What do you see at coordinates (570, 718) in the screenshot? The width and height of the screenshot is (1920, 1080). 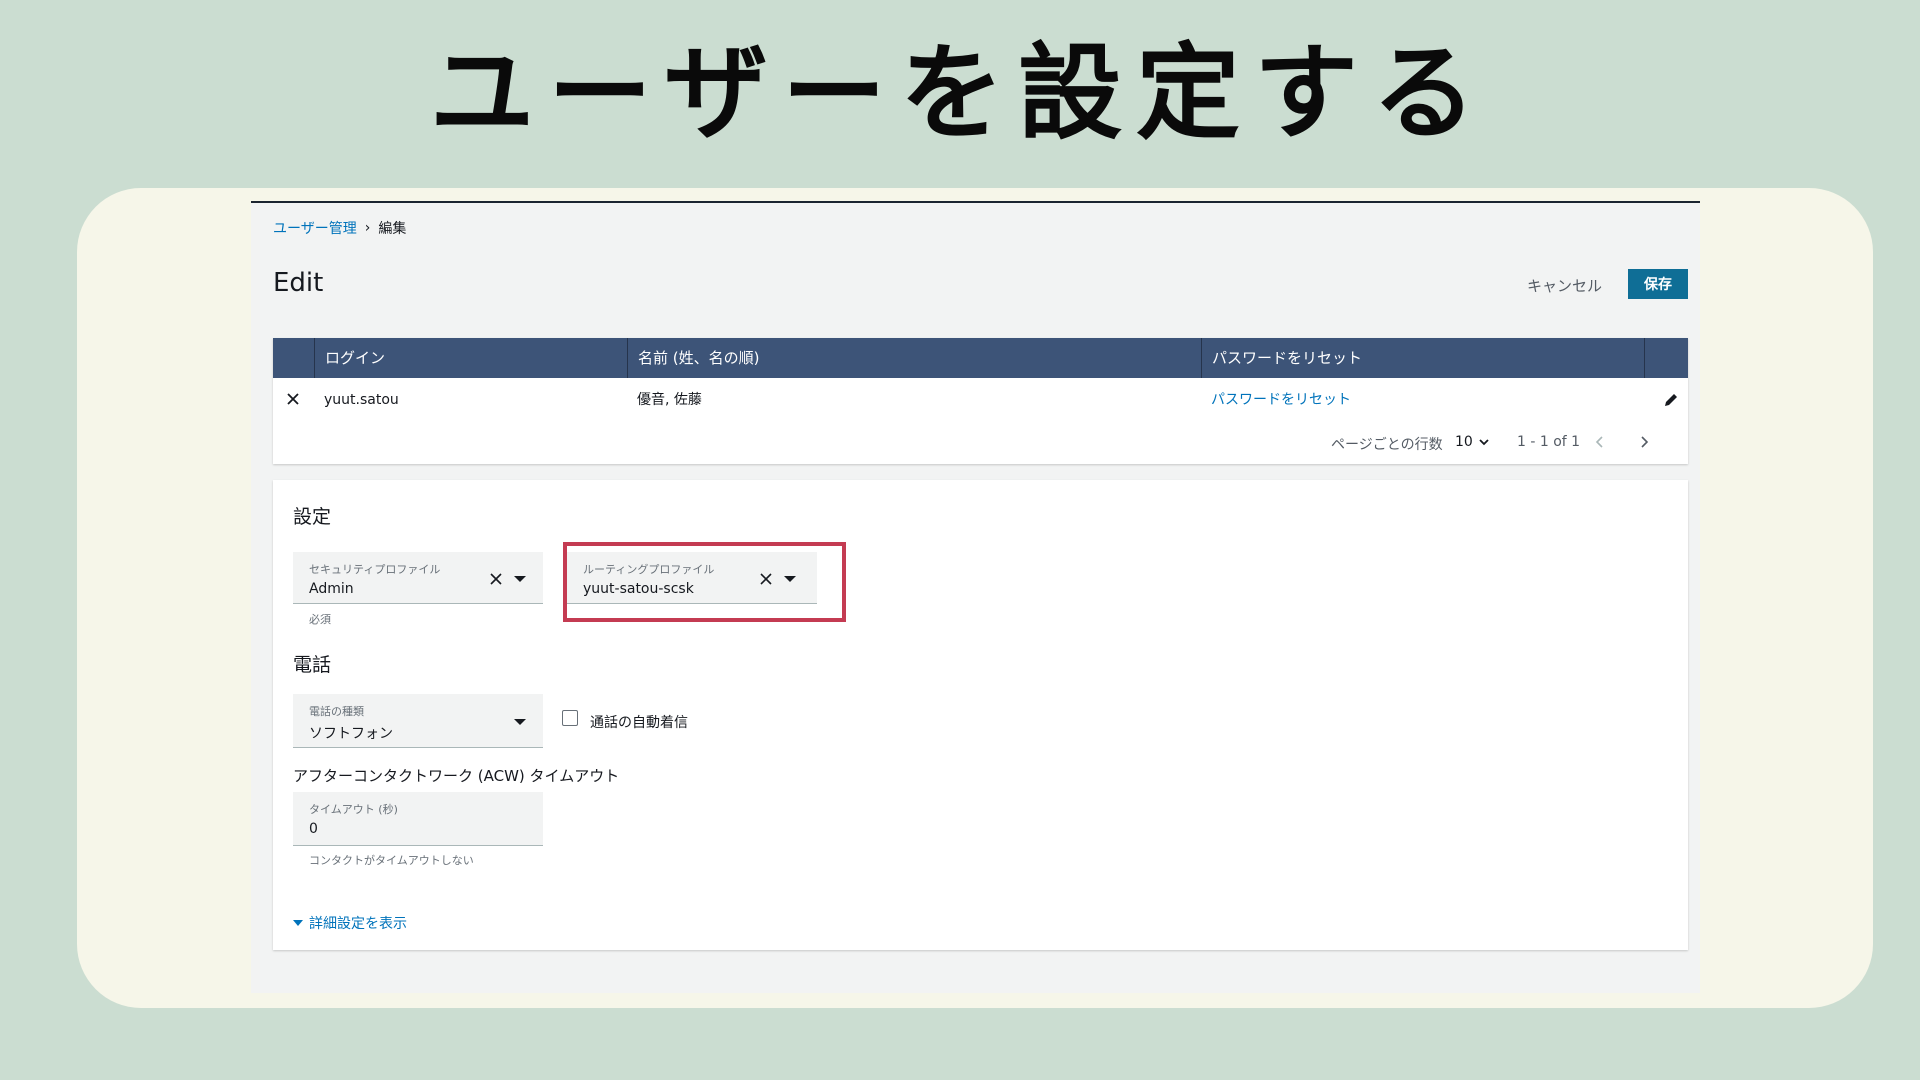 I see `auto-accept-checkbox` at bounding box center [570, 718].